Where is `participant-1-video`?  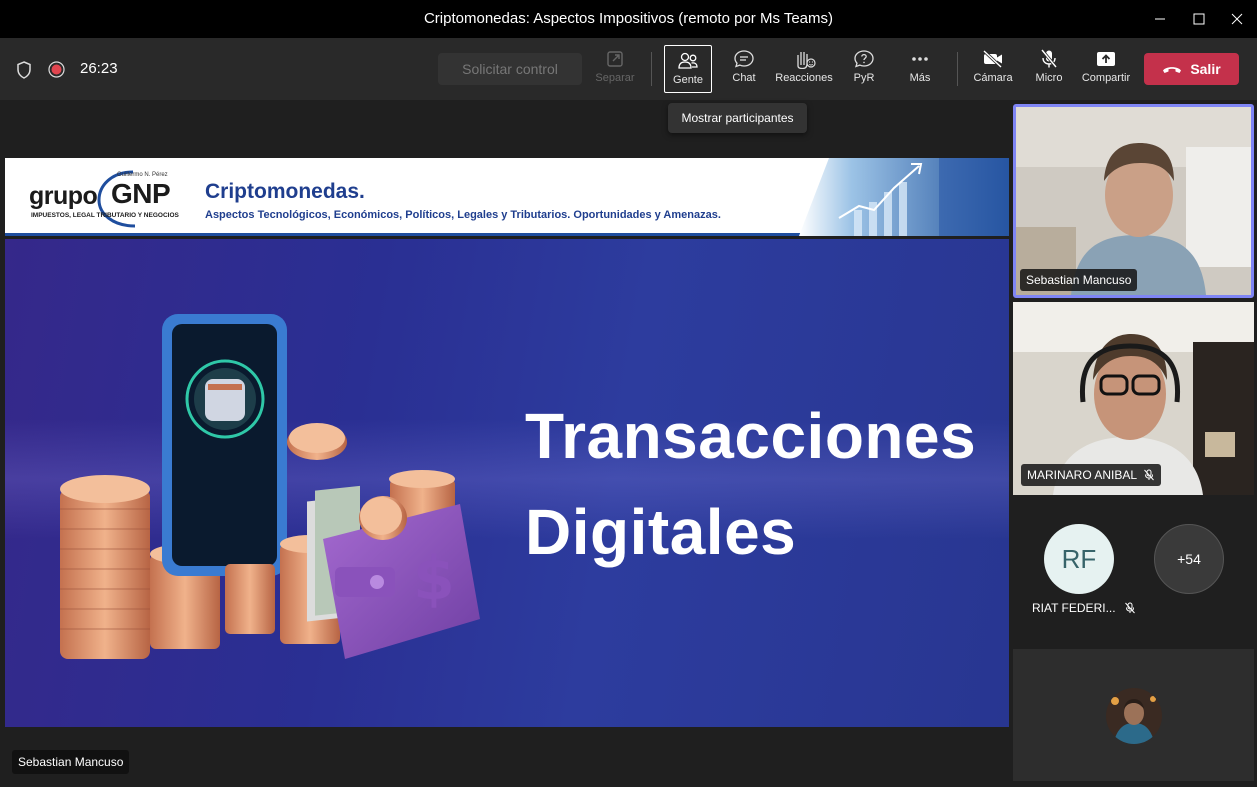
participant-1-video is located at coordinates (1133, 201).